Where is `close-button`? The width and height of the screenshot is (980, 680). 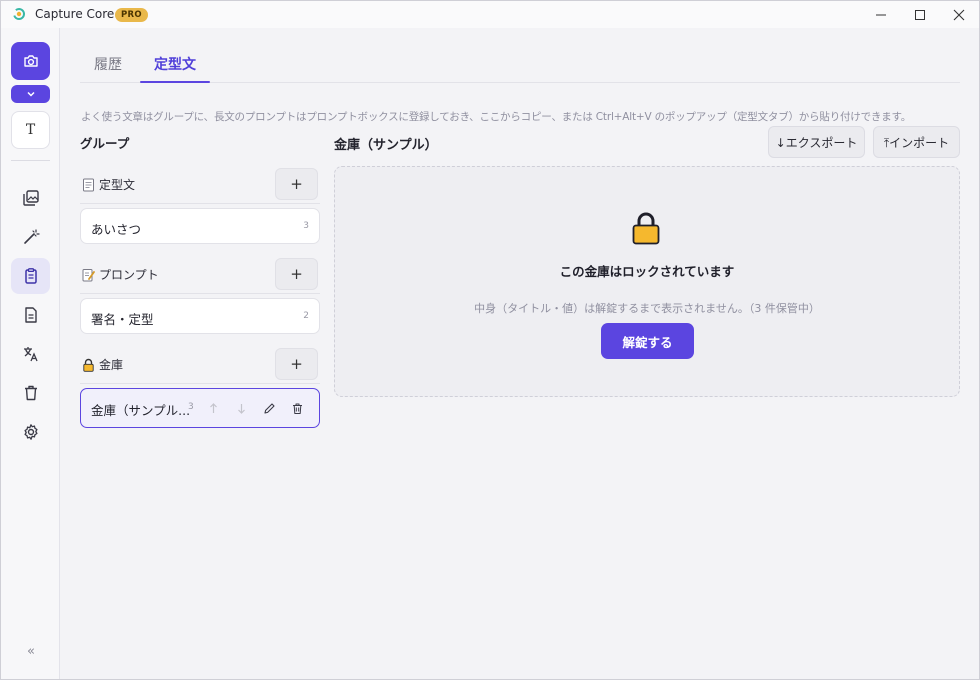
close-button is located at coordinates (959, 14).